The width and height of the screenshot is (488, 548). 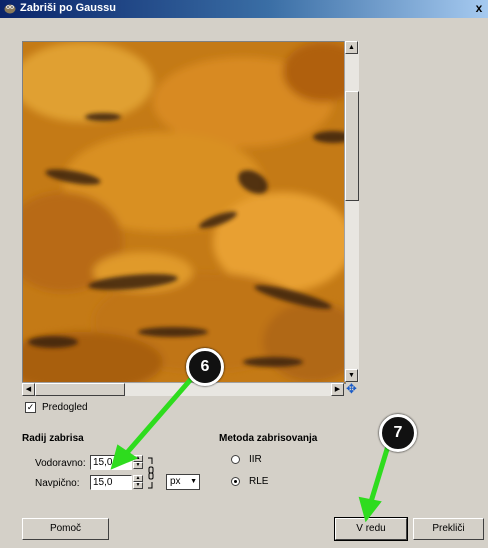 I want to click on vertical-scrollbar: ▲ ▼, so click(x=351, y=211).